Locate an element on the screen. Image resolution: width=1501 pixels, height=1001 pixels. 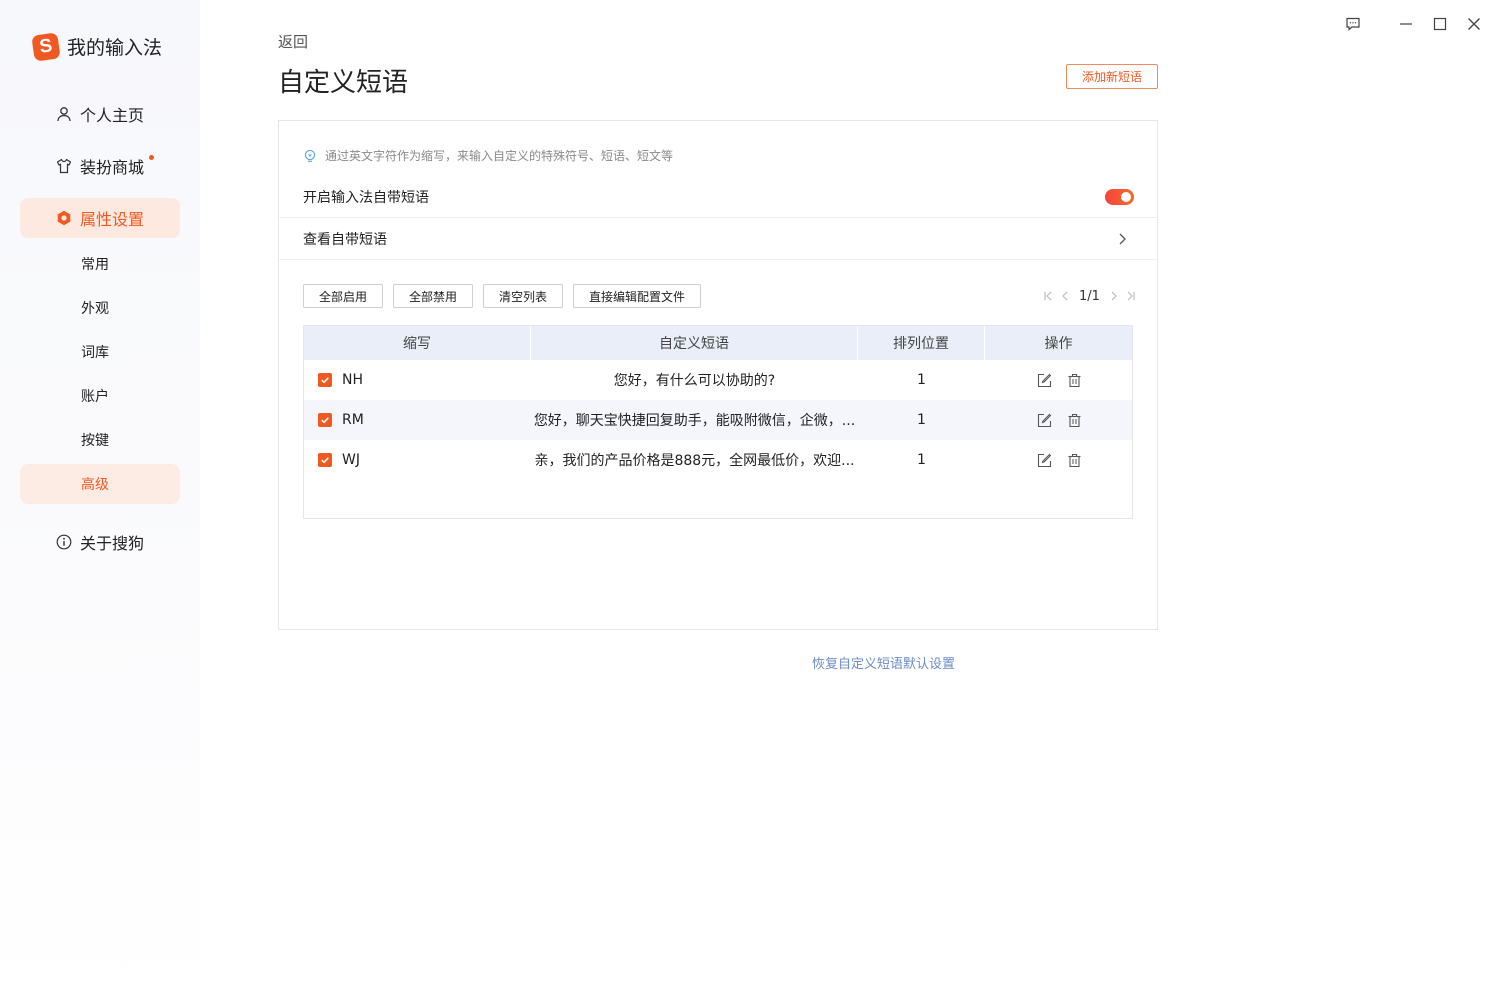
notification-dot is located at coordinates (151, 157).